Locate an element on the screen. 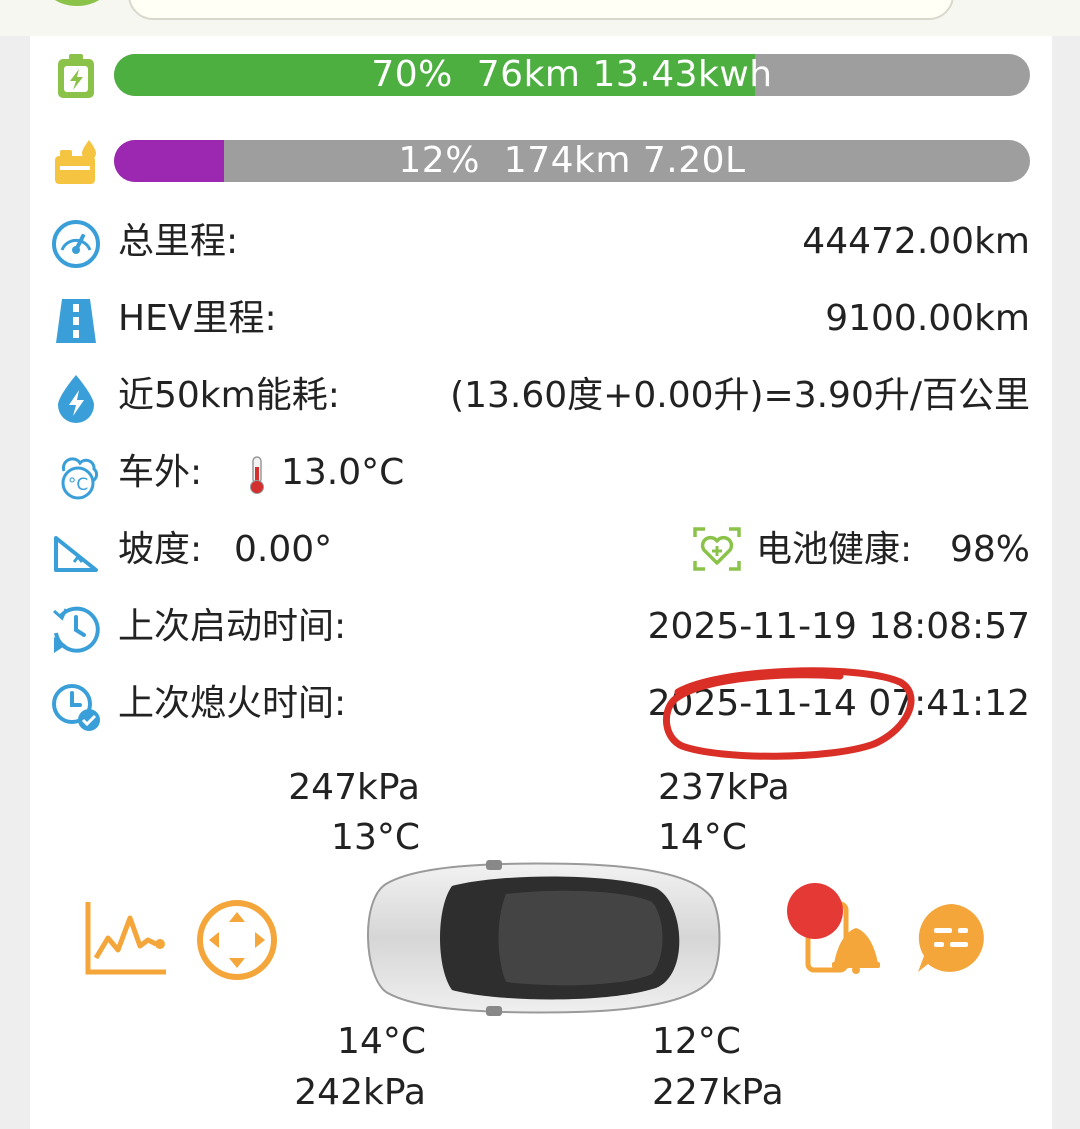  weather-icon: °C is located at coordinates (80, 478).